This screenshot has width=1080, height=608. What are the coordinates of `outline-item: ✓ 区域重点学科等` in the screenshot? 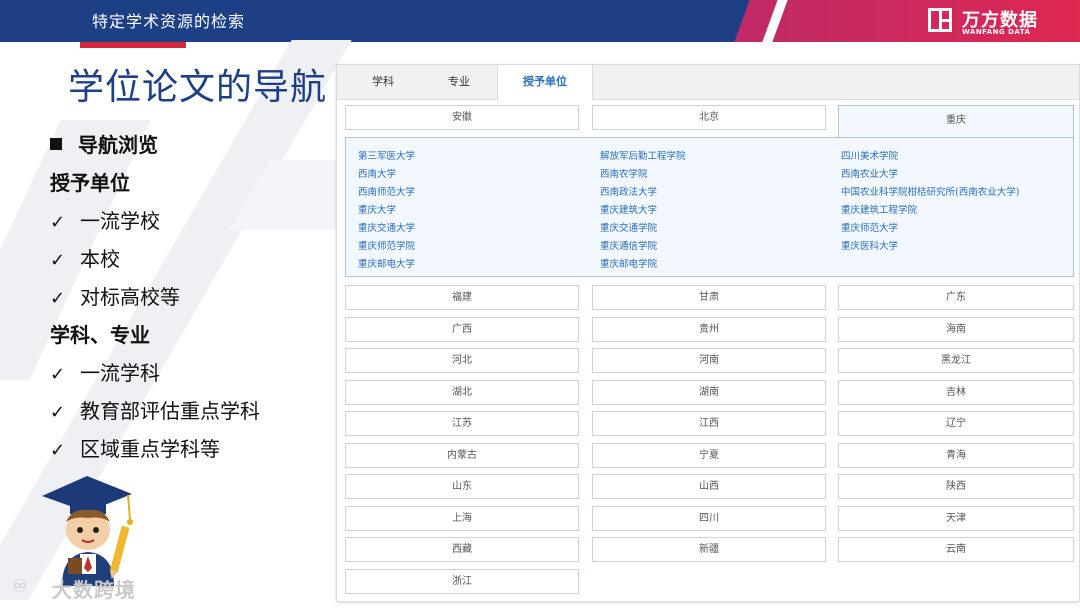 It's located at (185, 453).